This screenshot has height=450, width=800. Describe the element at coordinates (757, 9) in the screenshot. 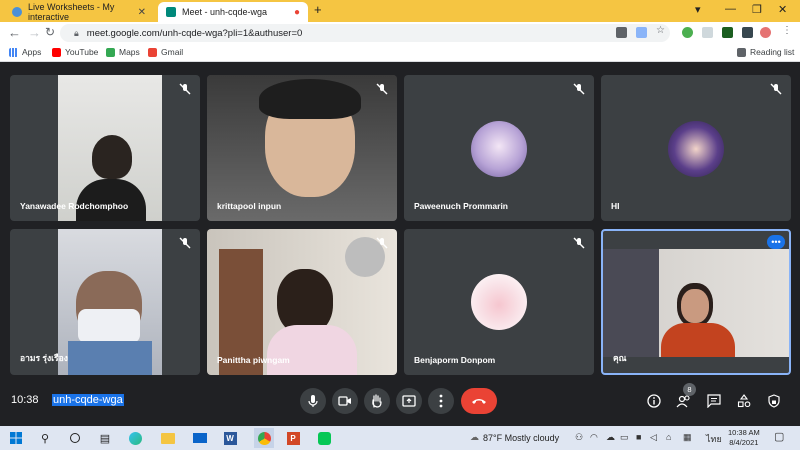

I see `restore-icon: ❐` at that location.